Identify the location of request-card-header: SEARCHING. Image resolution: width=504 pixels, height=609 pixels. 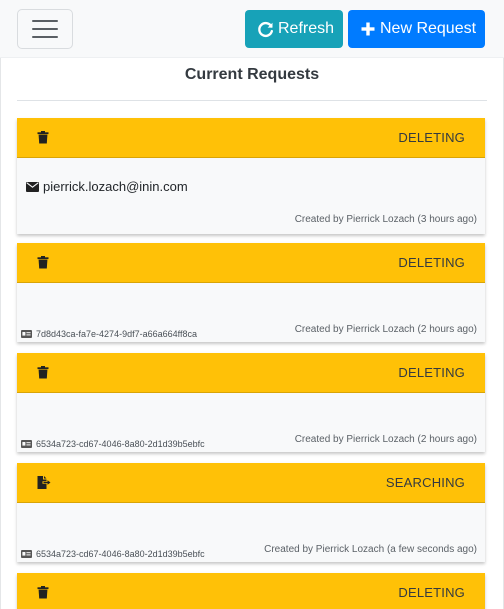
(251, 483).